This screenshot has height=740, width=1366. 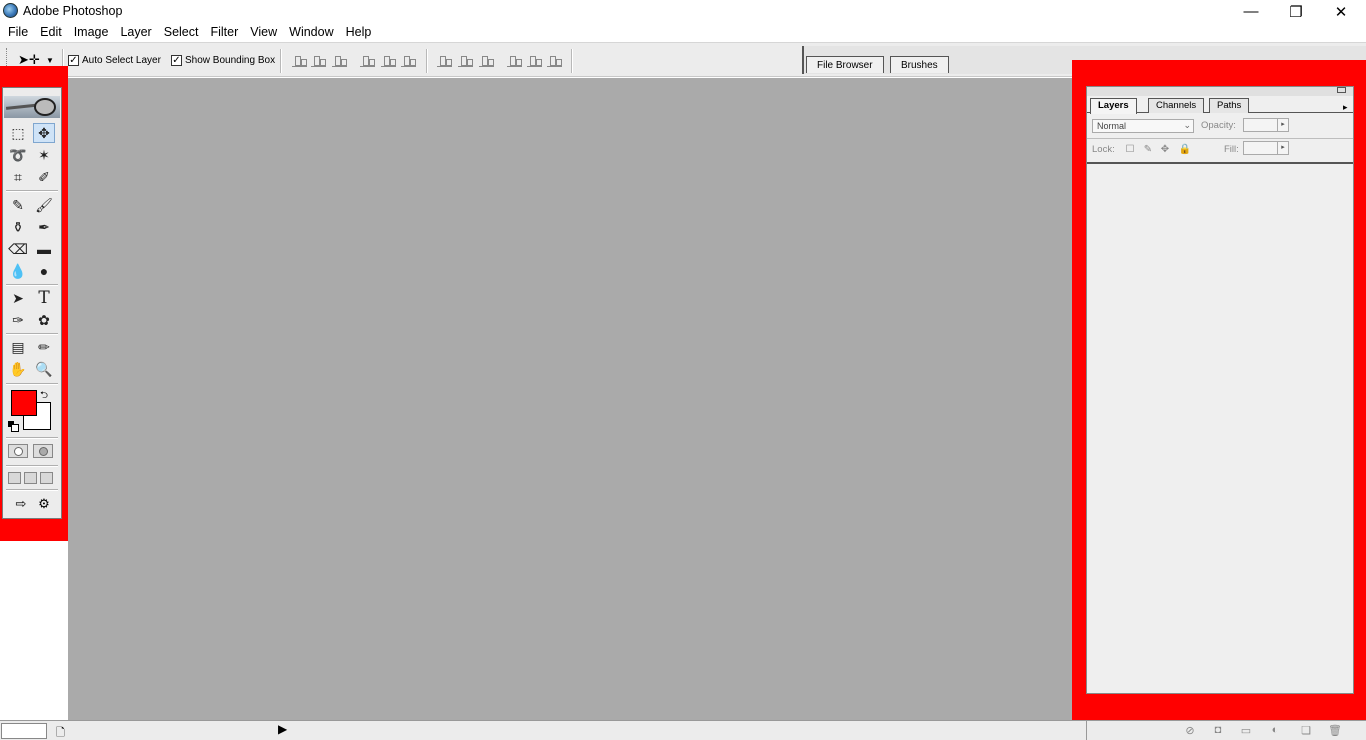 I want to click on palette-divider, so click(x=1220, y=138).